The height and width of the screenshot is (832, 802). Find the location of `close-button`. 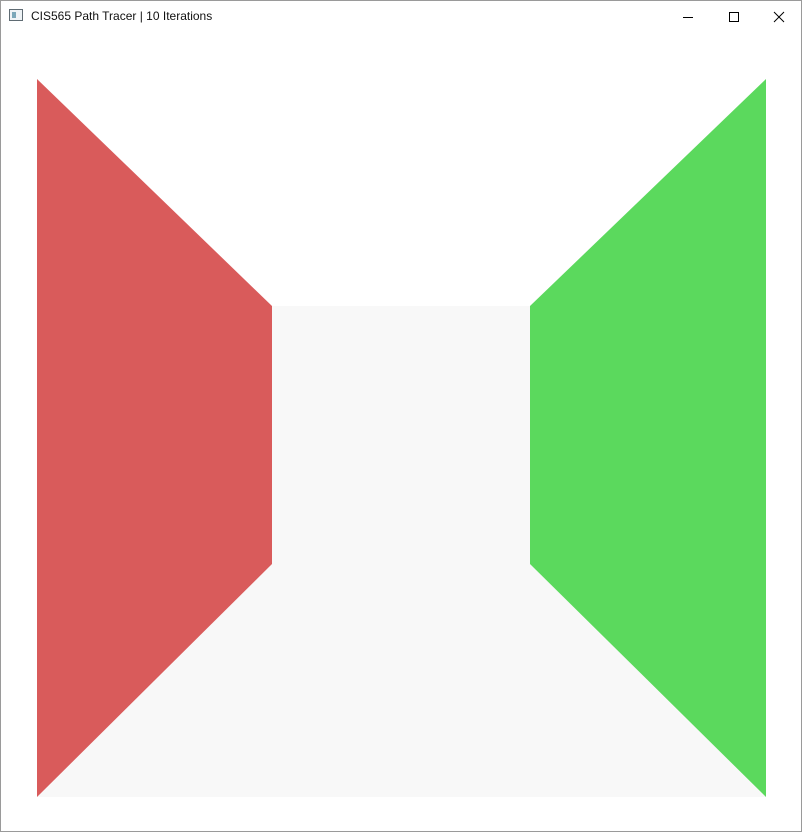

close-button is located at coordinates (779, 16).